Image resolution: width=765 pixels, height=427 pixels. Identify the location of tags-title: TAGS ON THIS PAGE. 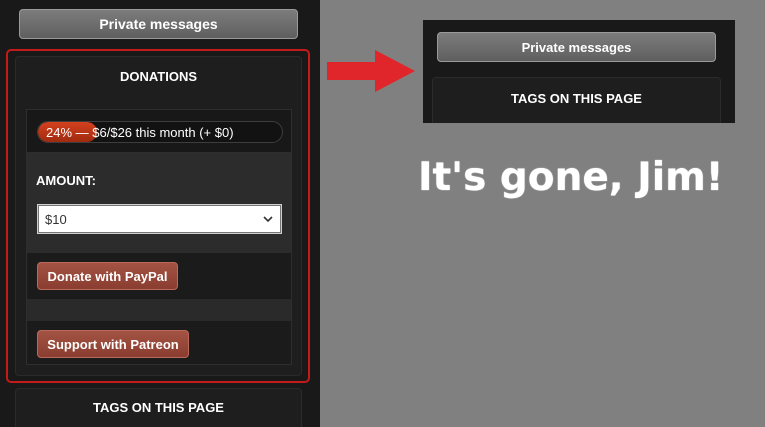
(158, 407).